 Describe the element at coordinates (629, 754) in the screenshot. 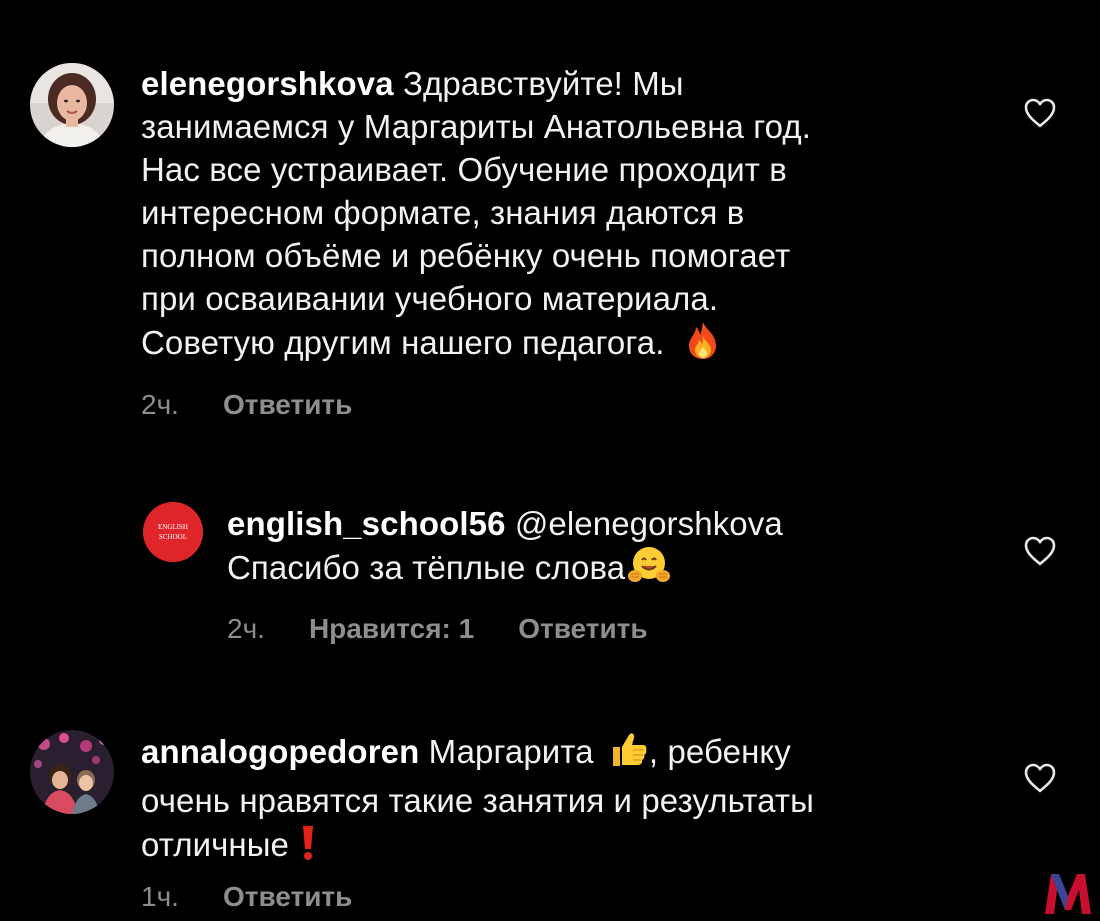

I see `thumbs-up-emoji-icon` at that location.